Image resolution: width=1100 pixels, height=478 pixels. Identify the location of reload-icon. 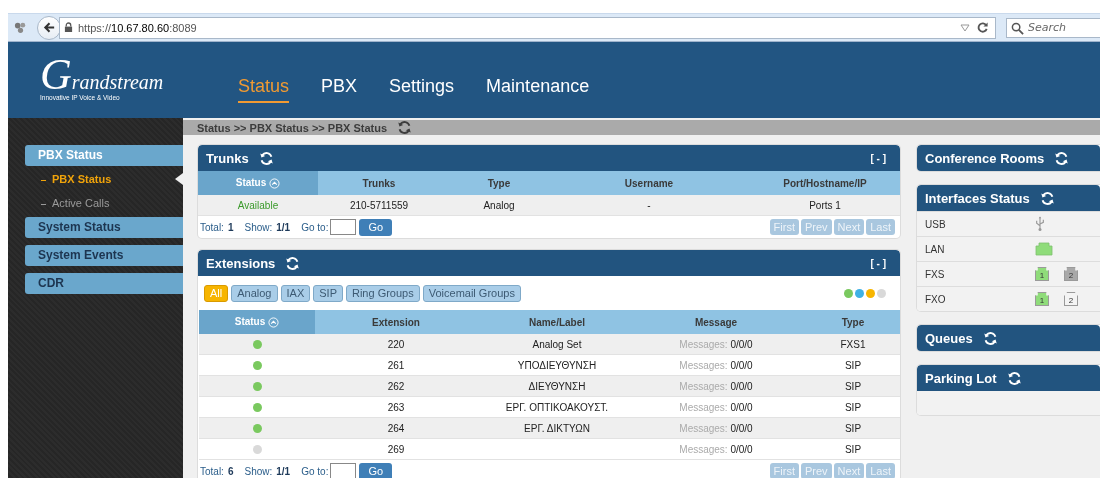
(982, 27).